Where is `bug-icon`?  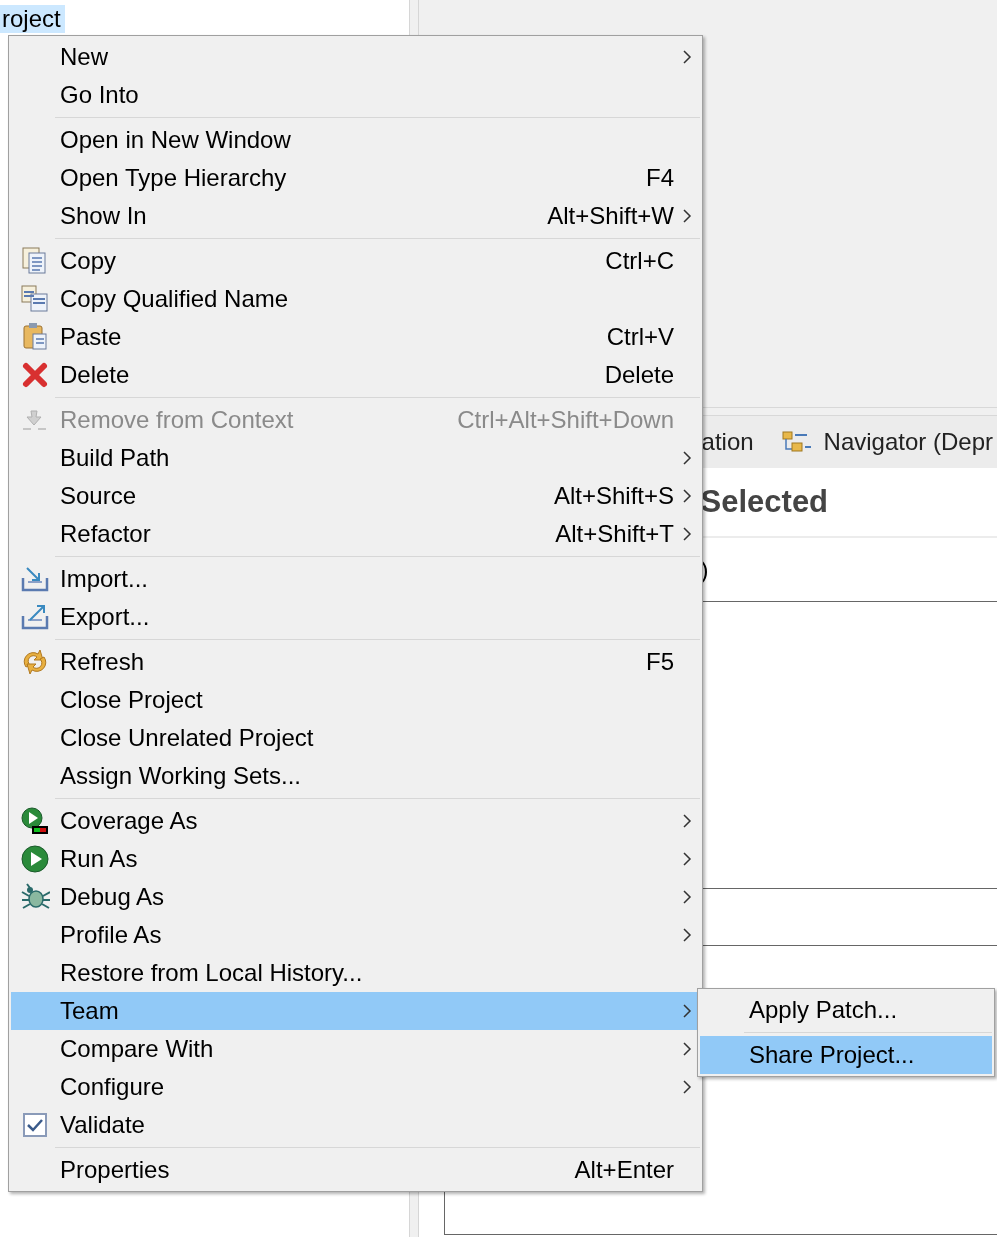
bug-icon is located at coordinates (35, 897).